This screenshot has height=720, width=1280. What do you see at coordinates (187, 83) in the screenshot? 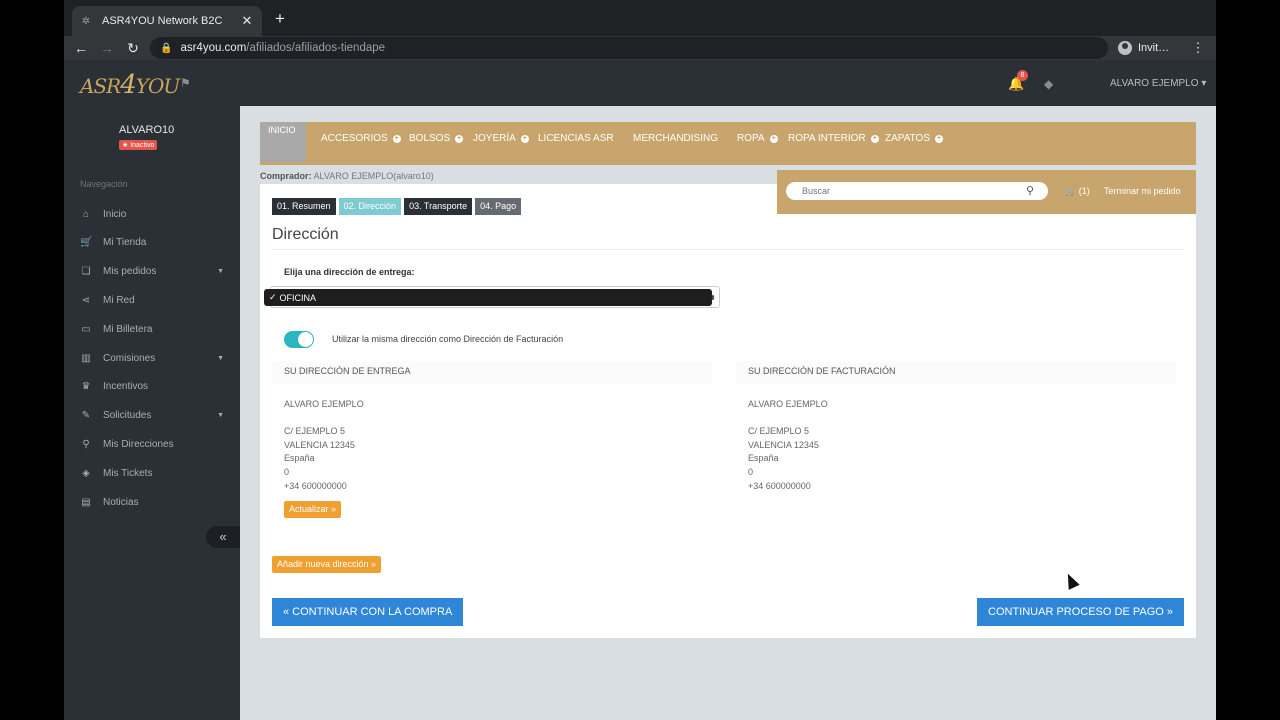
I see `flag-icon: ⚑` at bounding box center [187, 83].